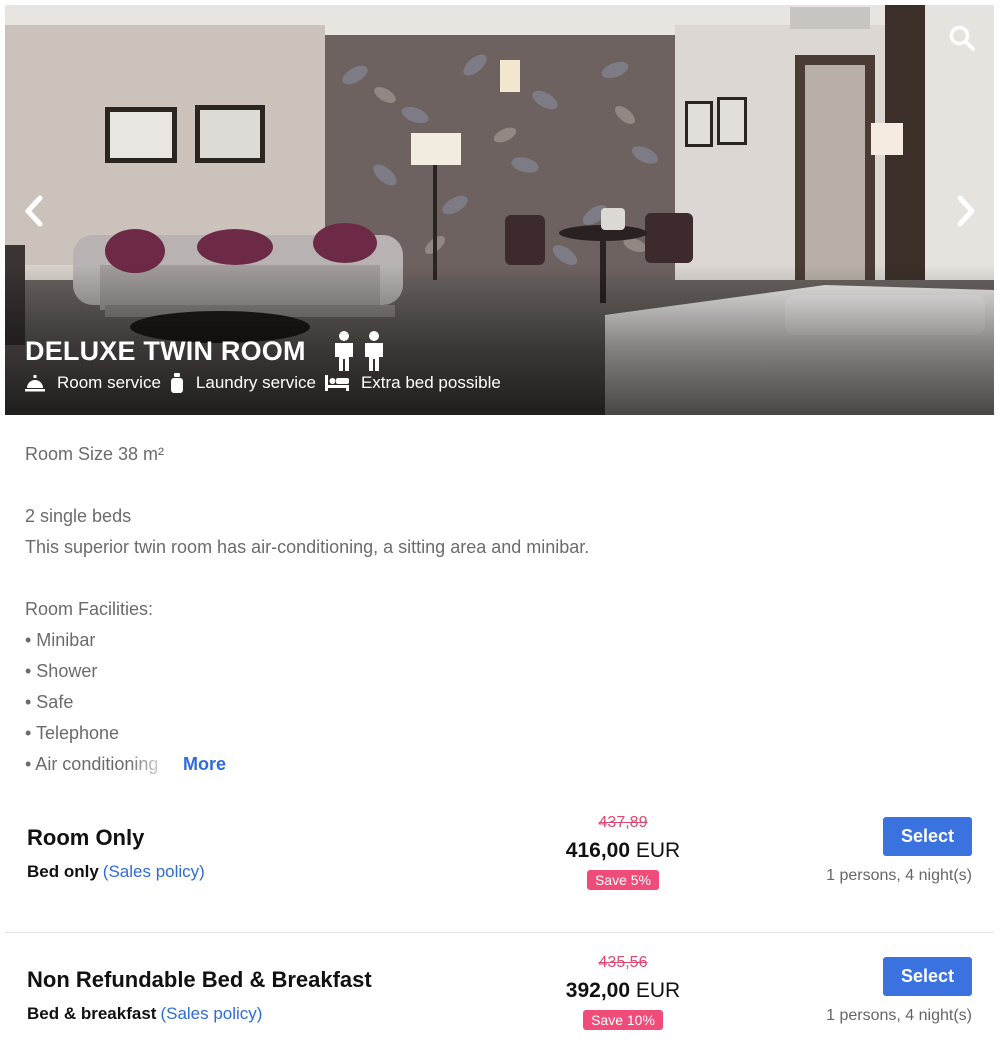 The image size is (1002, 1049). What do you see at coordinates (336, 383) in the screenshot?
I see `bed-icon` at bounding box center [336, 383].